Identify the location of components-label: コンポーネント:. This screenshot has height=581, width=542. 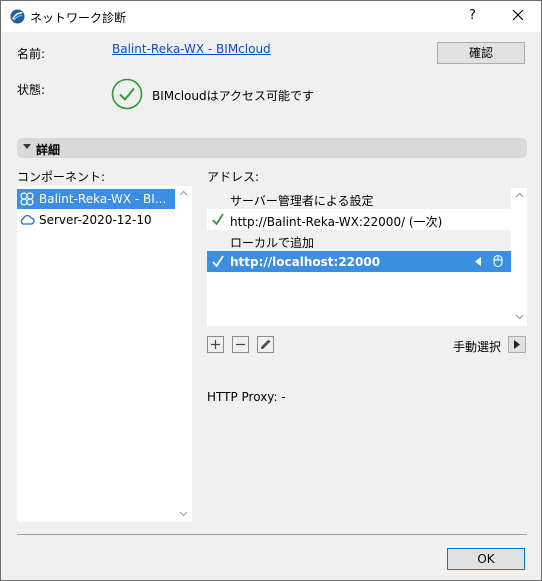
(61, 177).